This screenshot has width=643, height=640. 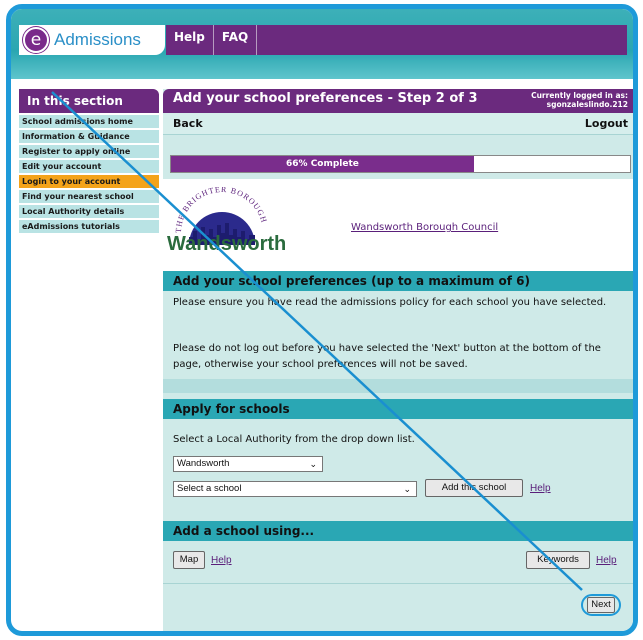 I want to click on map-button: Map, so click(x=189, y=560).